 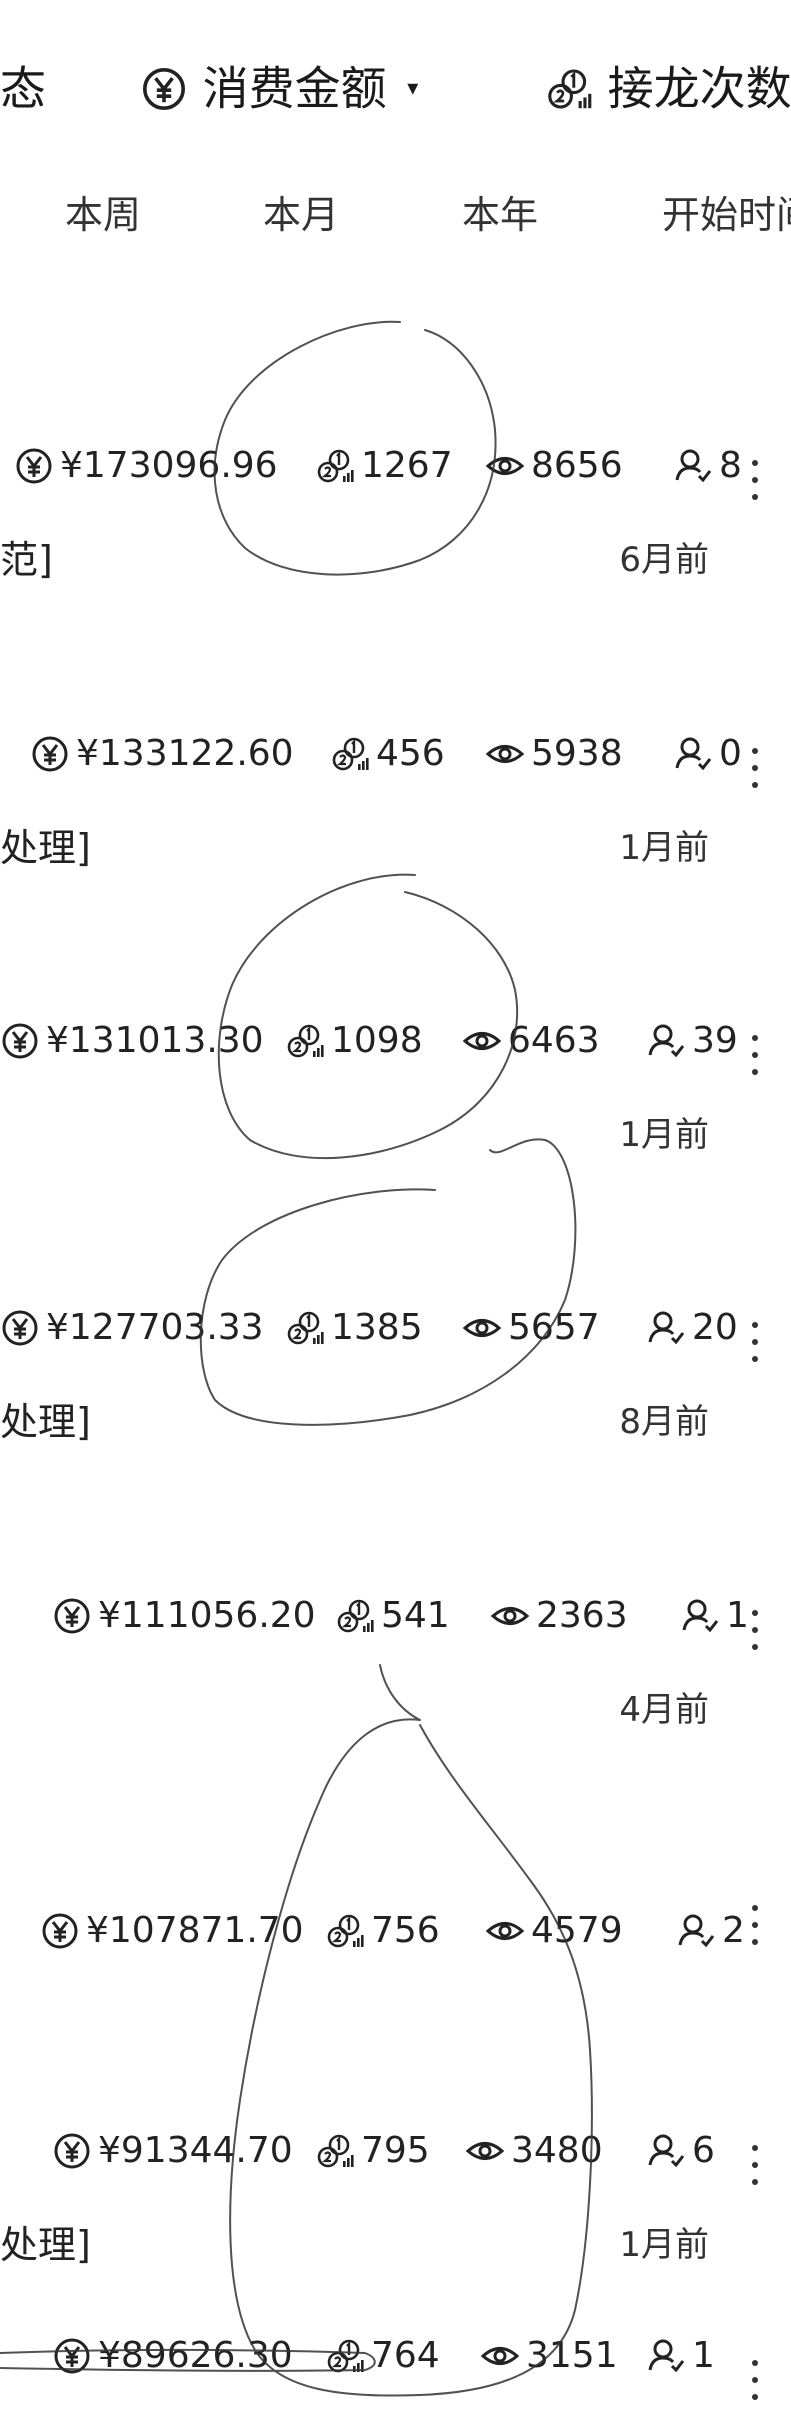 What do you see at coordinates (395, 863) in the screenshot?
I see `list-item: ¥133122.60 456 5938 0 处理] 1月前` at bounding box center [395, 863].